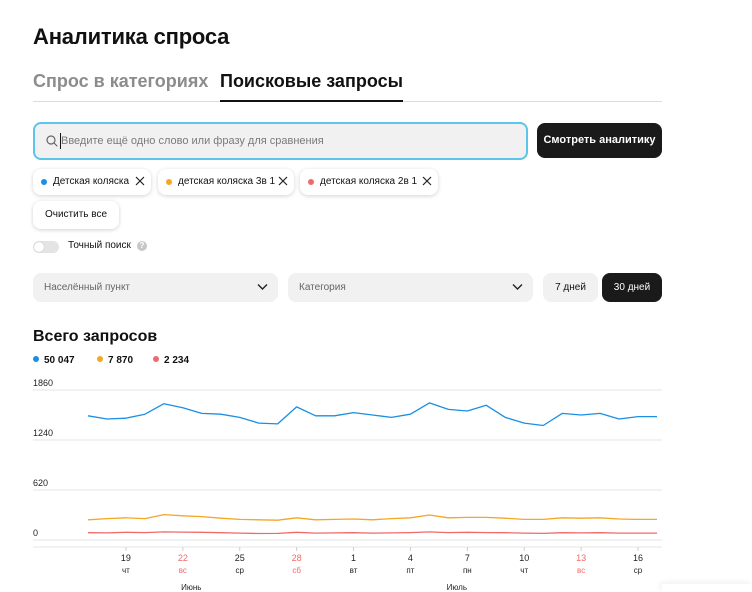 The width and height of the screenshot is (752, 592). I want to click on x-tick-weekday: сб, so click(296, 570).